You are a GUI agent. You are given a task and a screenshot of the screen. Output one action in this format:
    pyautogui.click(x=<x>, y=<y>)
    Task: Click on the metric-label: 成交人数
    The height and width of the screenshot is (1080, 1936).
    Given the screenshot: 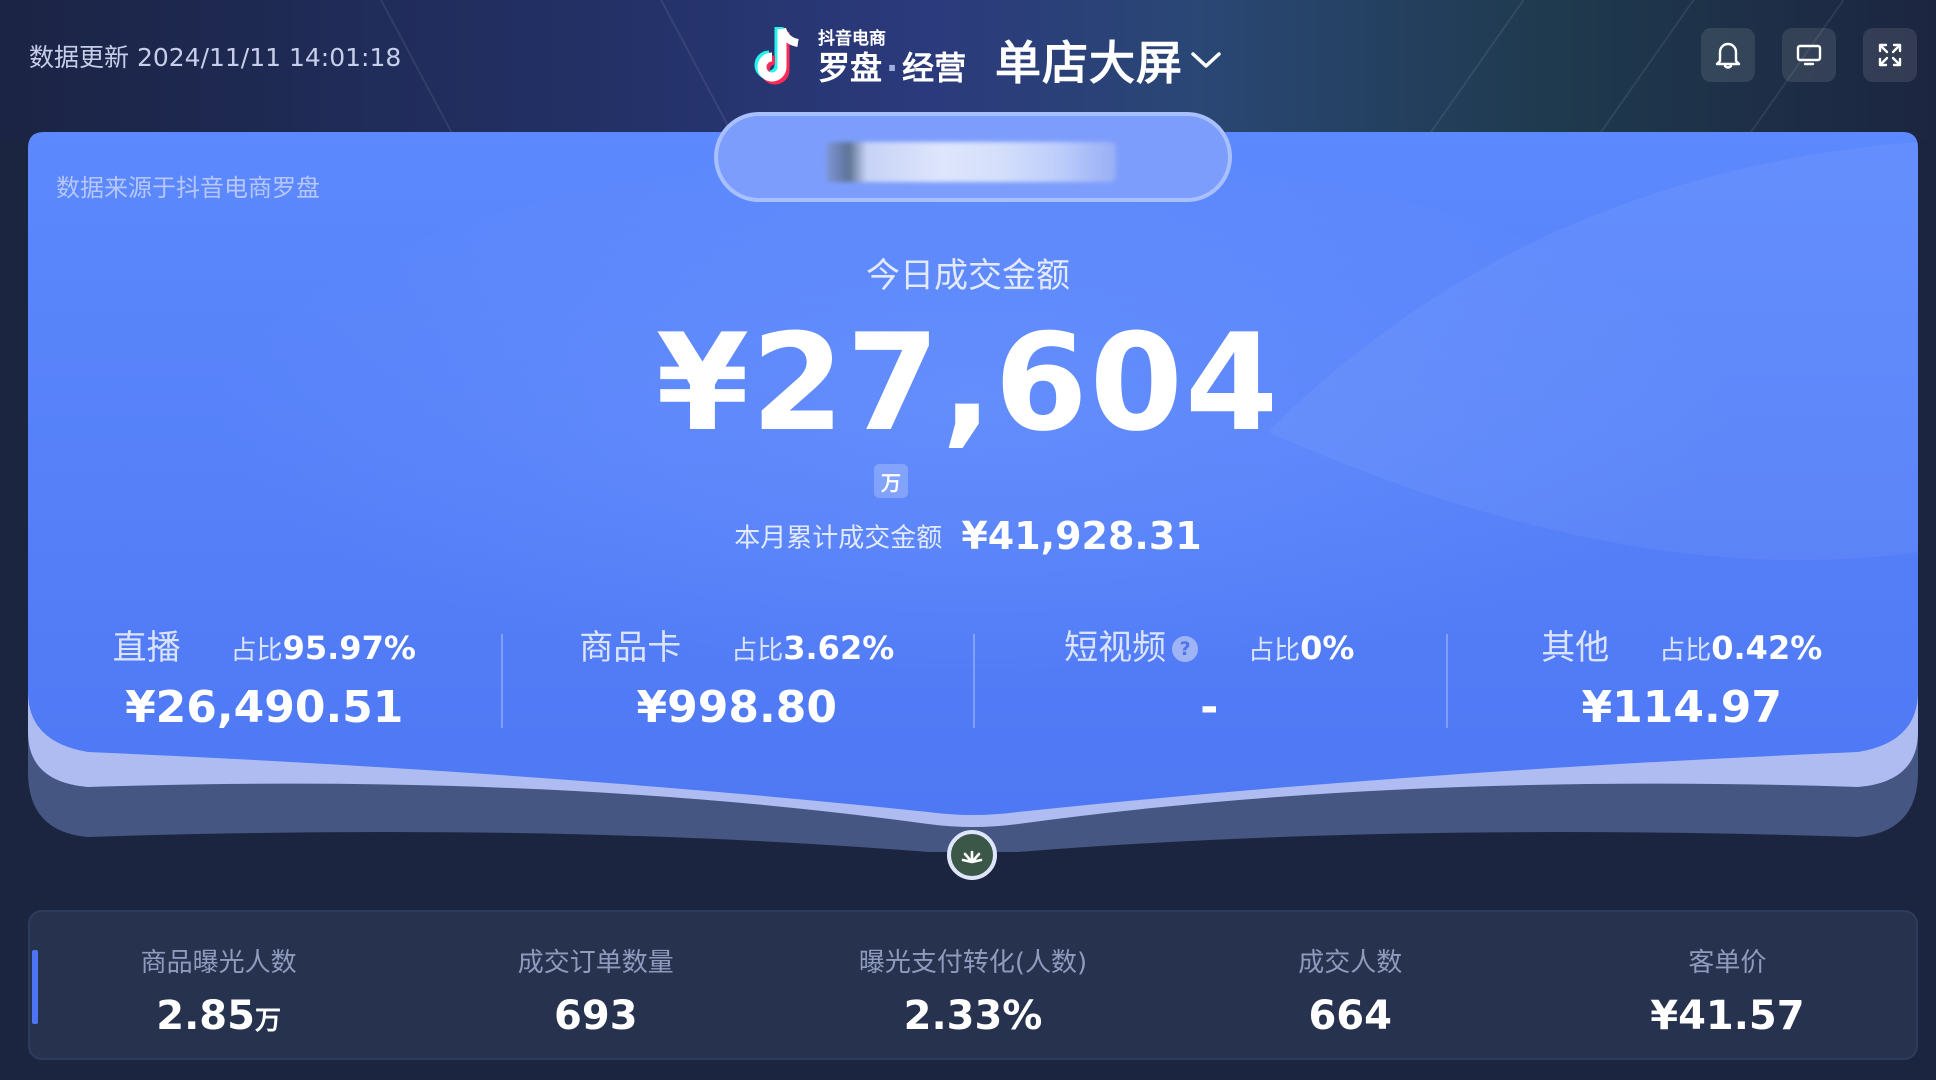 What is the action you would take?
    pyautogui.click(x=1350, y=963)
    